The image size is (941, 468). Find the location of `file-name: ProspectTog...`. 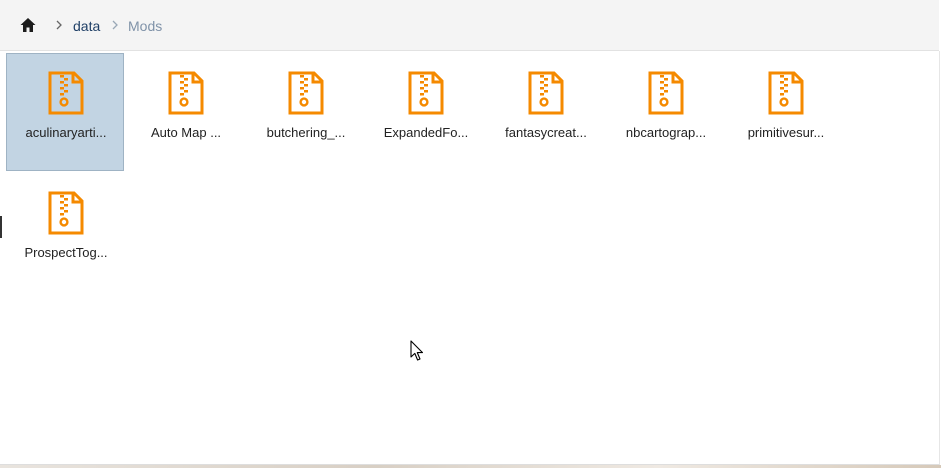

file-name: ProspectTog... is located at coordinates (66, 252).